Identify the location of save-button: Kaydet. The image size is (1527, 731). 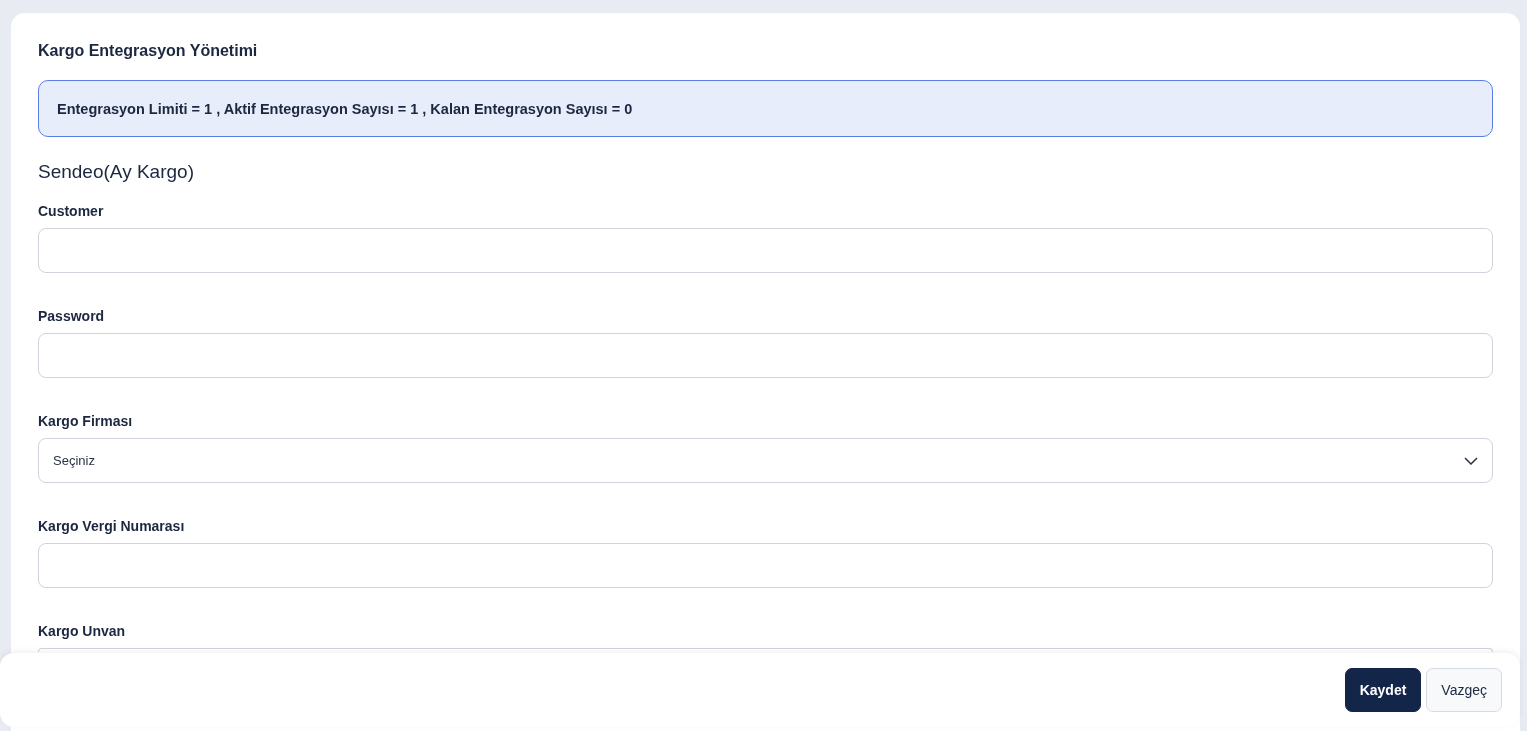
(1383, 690).